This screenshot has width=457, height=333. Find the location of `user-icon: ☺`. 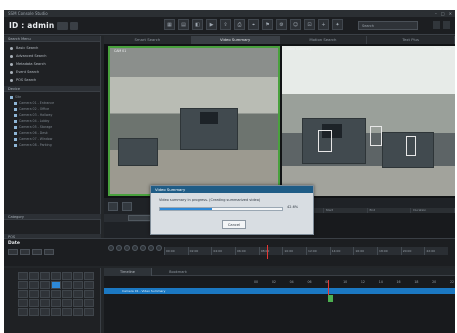

user-icon: ☺ is located at coordinates (295, 24).